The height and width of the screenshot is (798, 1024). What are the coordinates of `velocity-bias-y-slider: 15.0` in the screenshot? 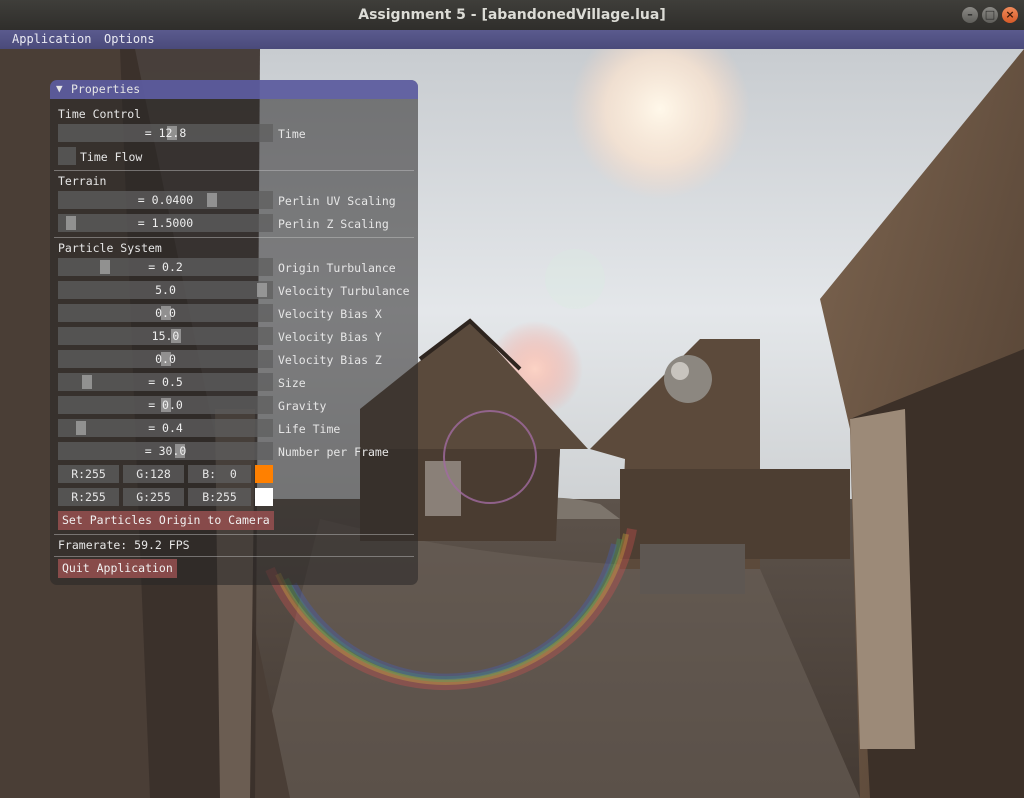 It's located at (165, 336).